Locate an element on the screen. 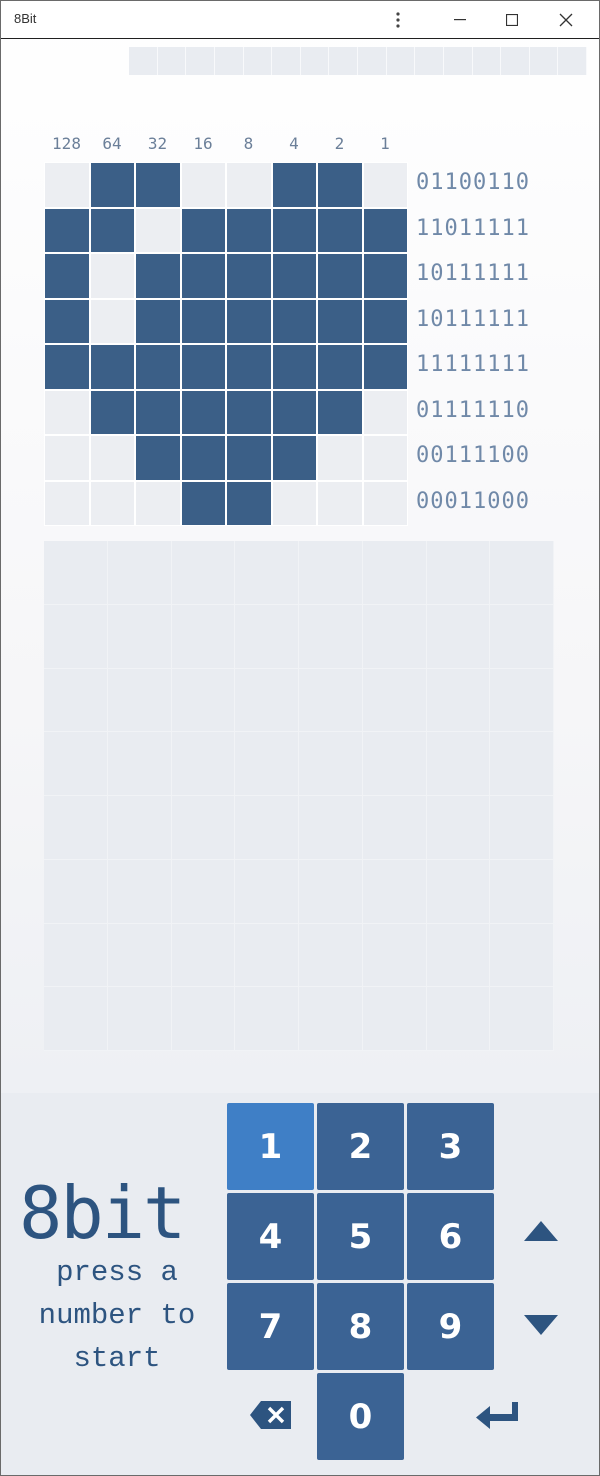 This screenshot has width=600, height=1476. row-binary-label: 10111111 is located at coordinates (473, 319).